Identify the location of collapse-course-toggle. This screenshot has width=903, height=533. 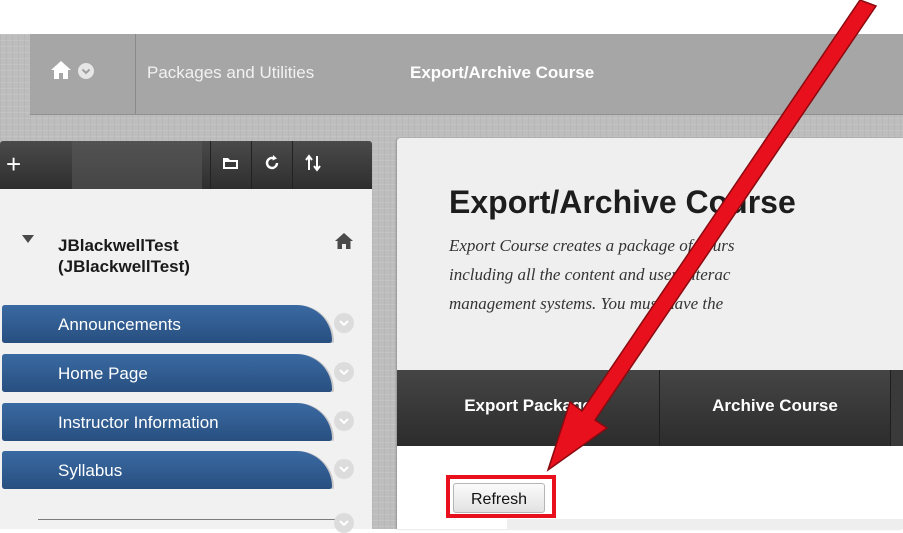
(28, 239).